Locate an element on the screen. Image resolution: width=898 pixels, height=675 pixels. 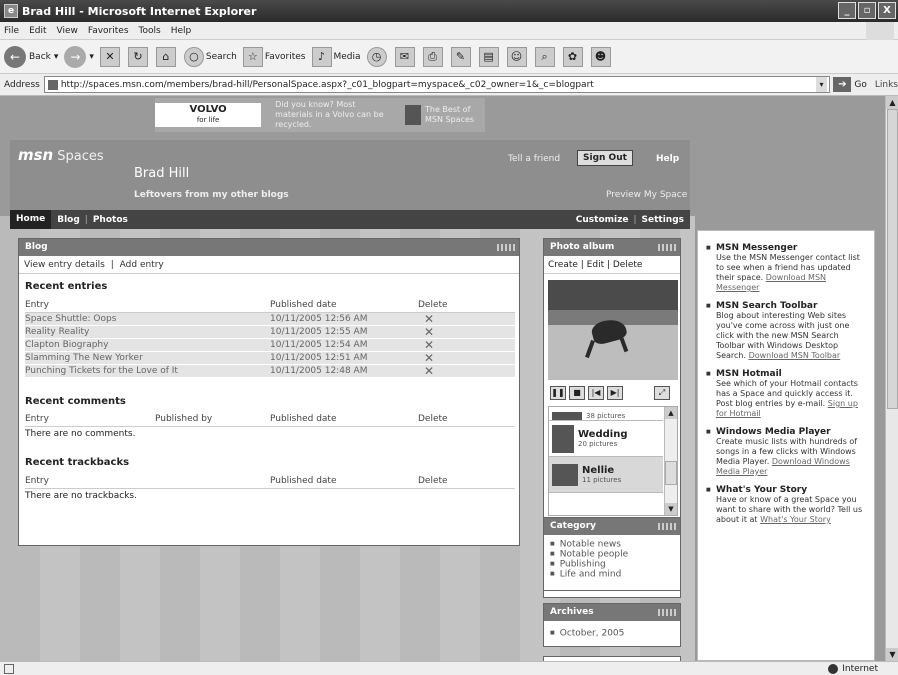
security-zone: Internet is located at coordinates (853, 668).